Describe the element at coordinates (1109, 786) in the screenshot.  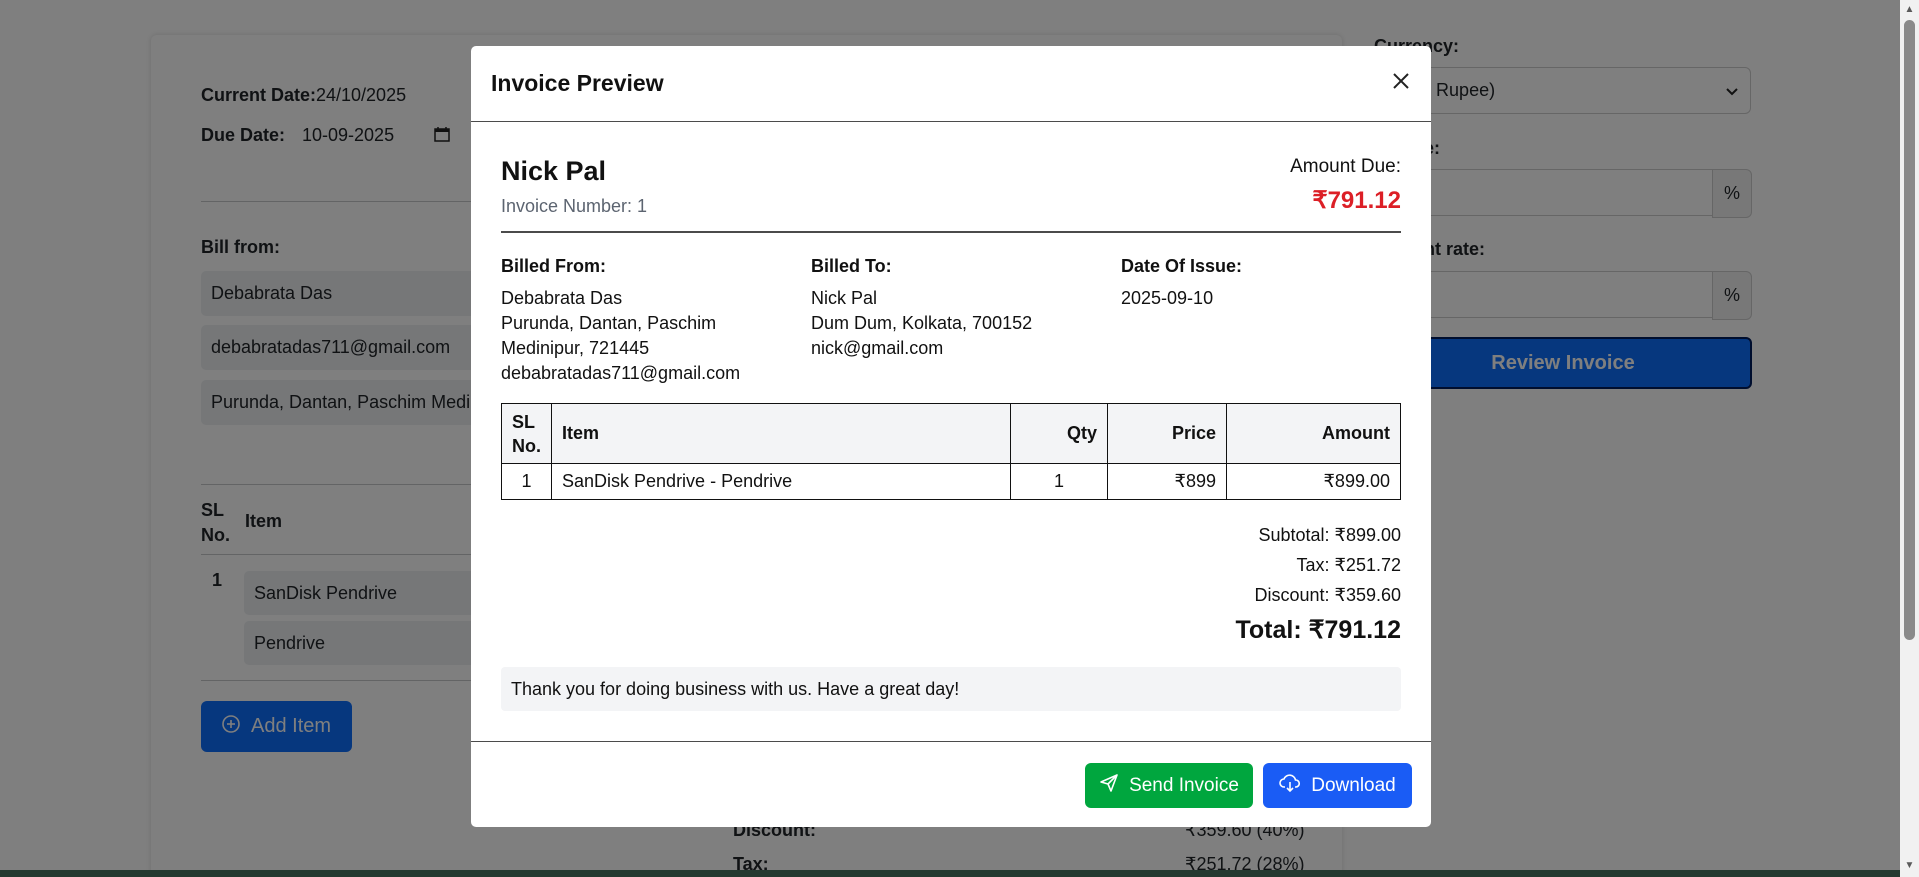
I see `send-icon` at that location.